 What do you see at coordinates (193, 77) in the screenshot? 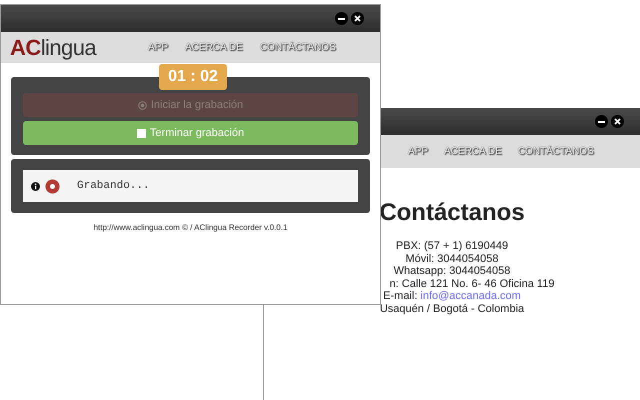
I see `timer-badge: 01 : 02` at bounding box center [193, 77].